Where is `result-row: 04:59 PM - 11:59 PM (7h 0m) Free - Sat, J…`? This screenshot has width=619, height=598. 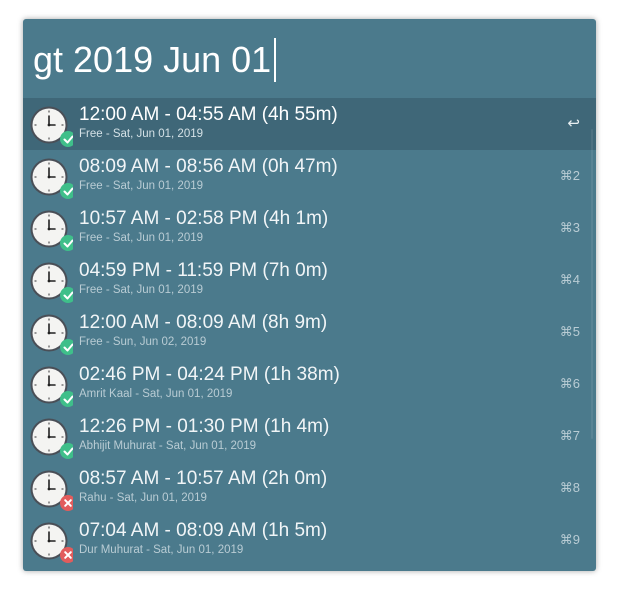
result-row: 04:59 PM - 11:59 PM (7h 0m) Free - Sat, J… is located at coordinates (309, 280).